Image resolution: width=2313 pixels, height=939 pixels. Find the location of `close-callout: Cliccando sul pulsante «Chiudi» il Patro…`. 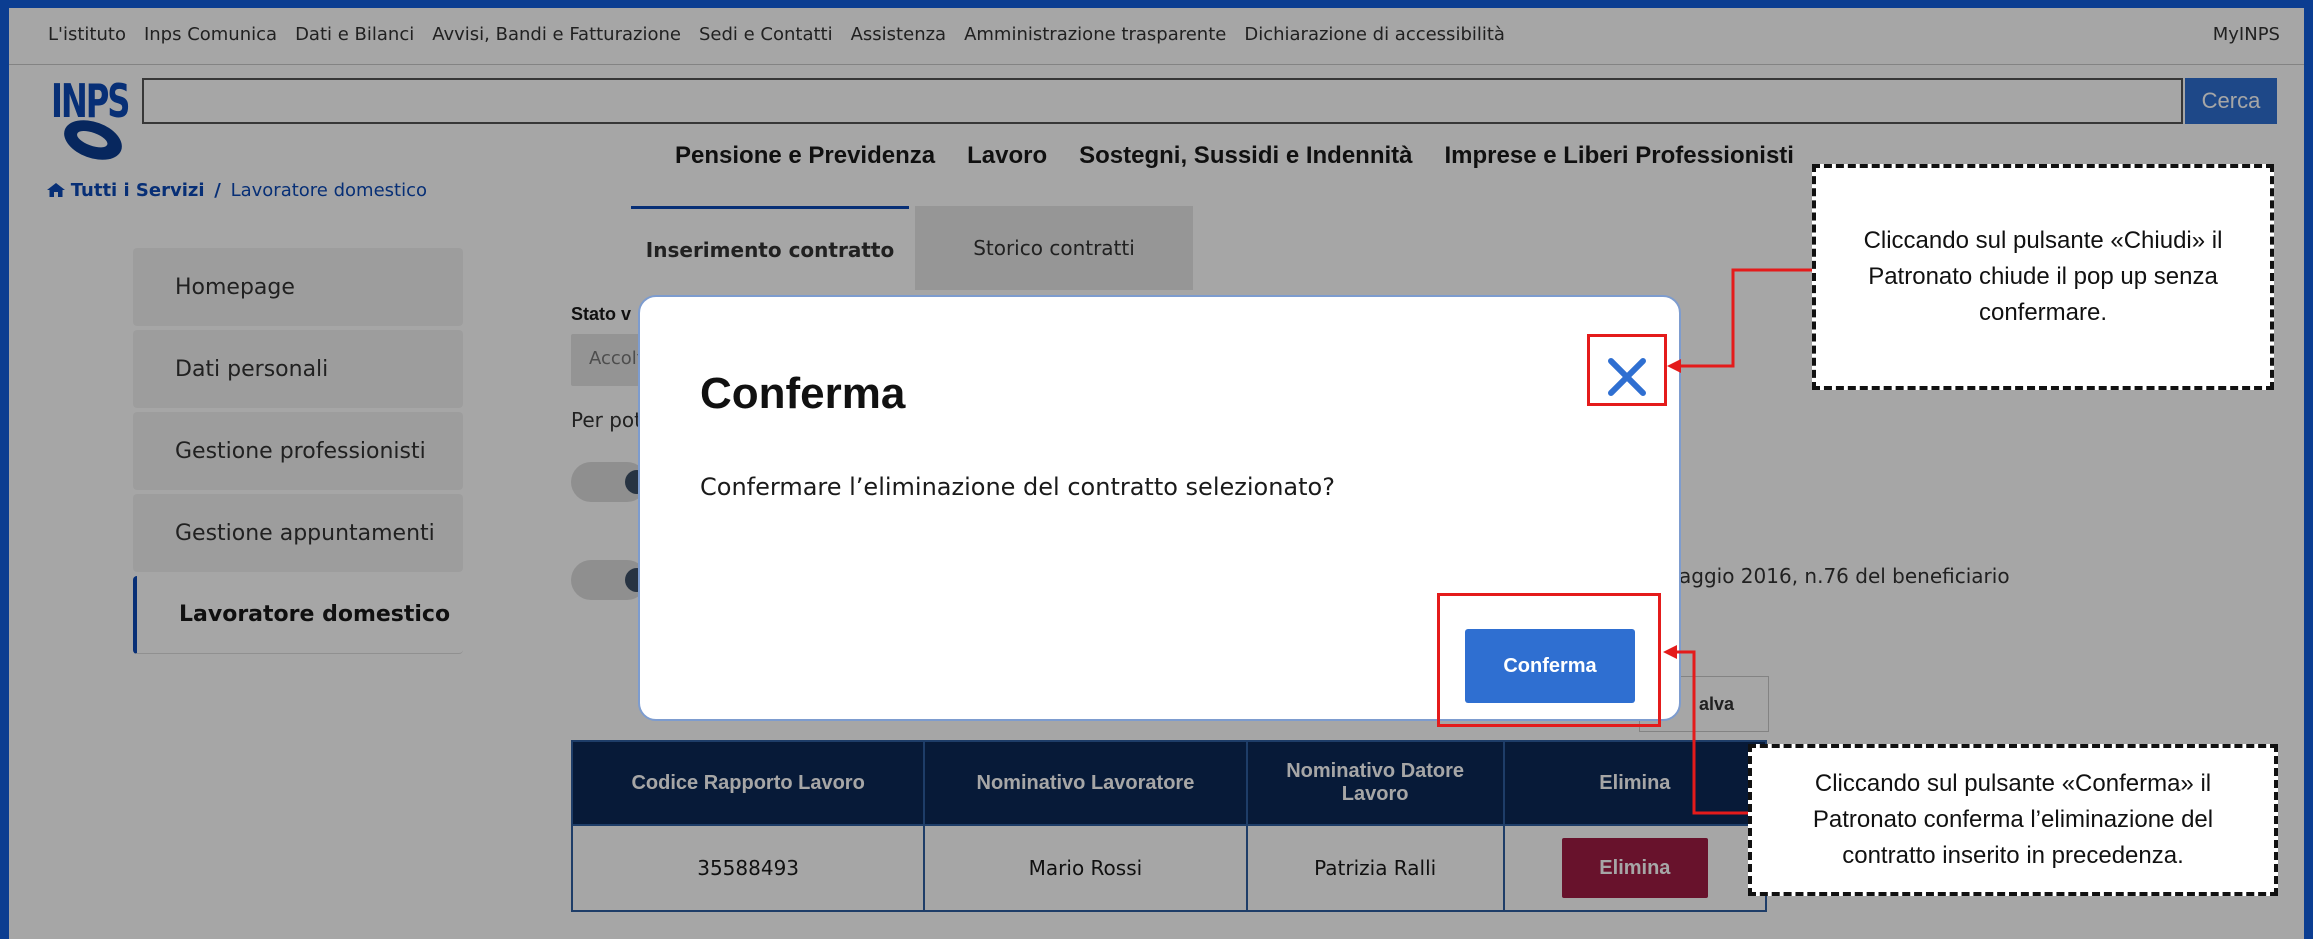

close-callout: Cliccando sul pulsante «Chiudi» il Patro… is located at coordinates (2043, 277).